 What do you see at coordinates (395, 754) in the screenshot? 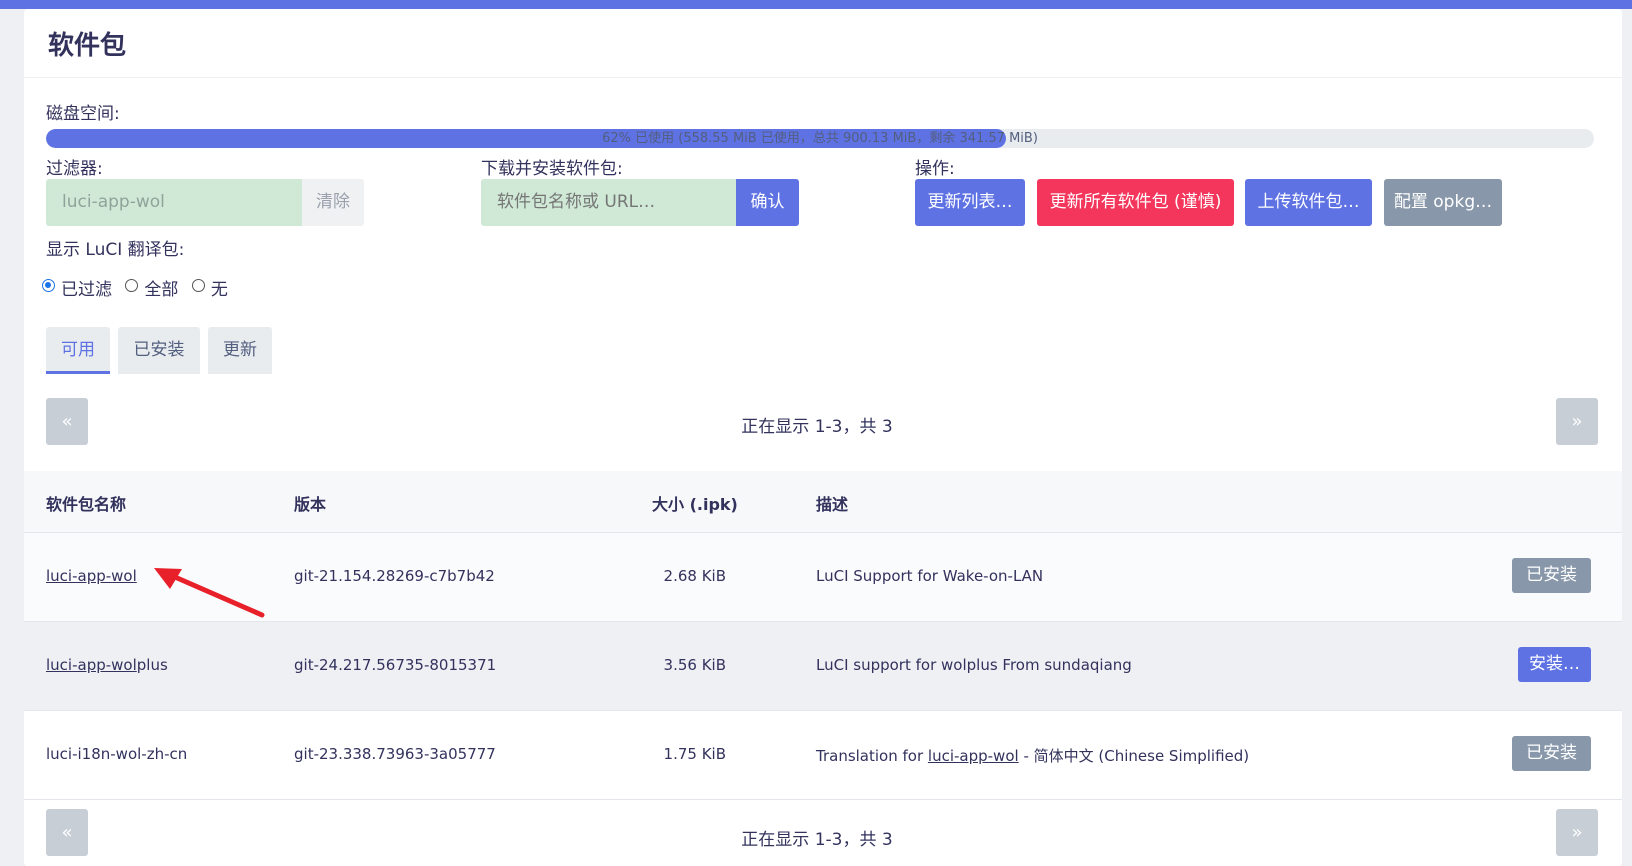
I see `package-version: git-23.338.73963-3a05777` at bounding box center [395, 754].